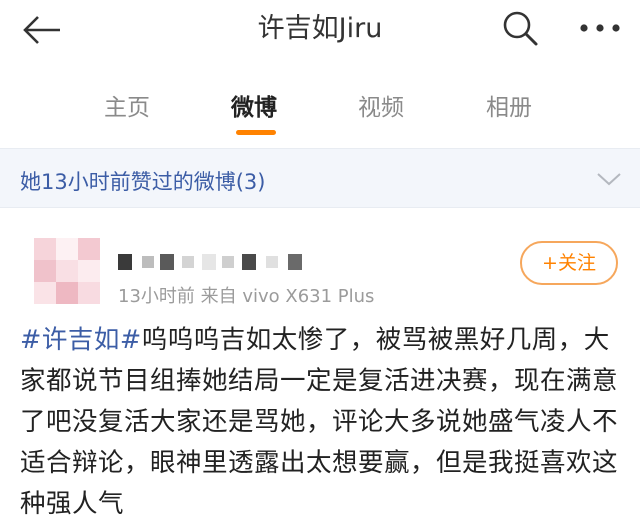  Describe the element at coordinates (381, 105) in the screenshot. I see `tab-videos: 视频` at that location.